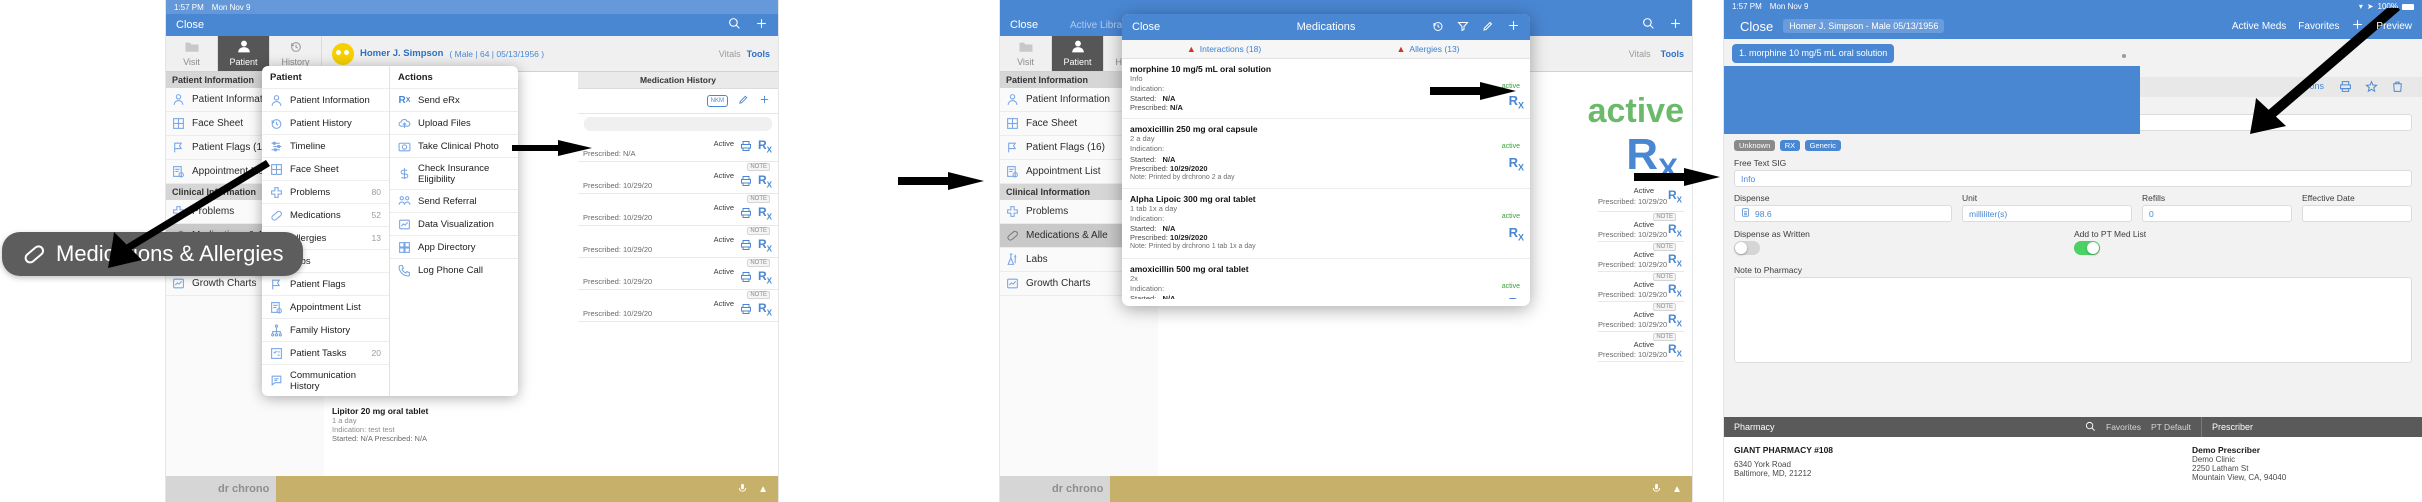  I want to click on menu-item-patient-history: Patient History, so click(325, 122).